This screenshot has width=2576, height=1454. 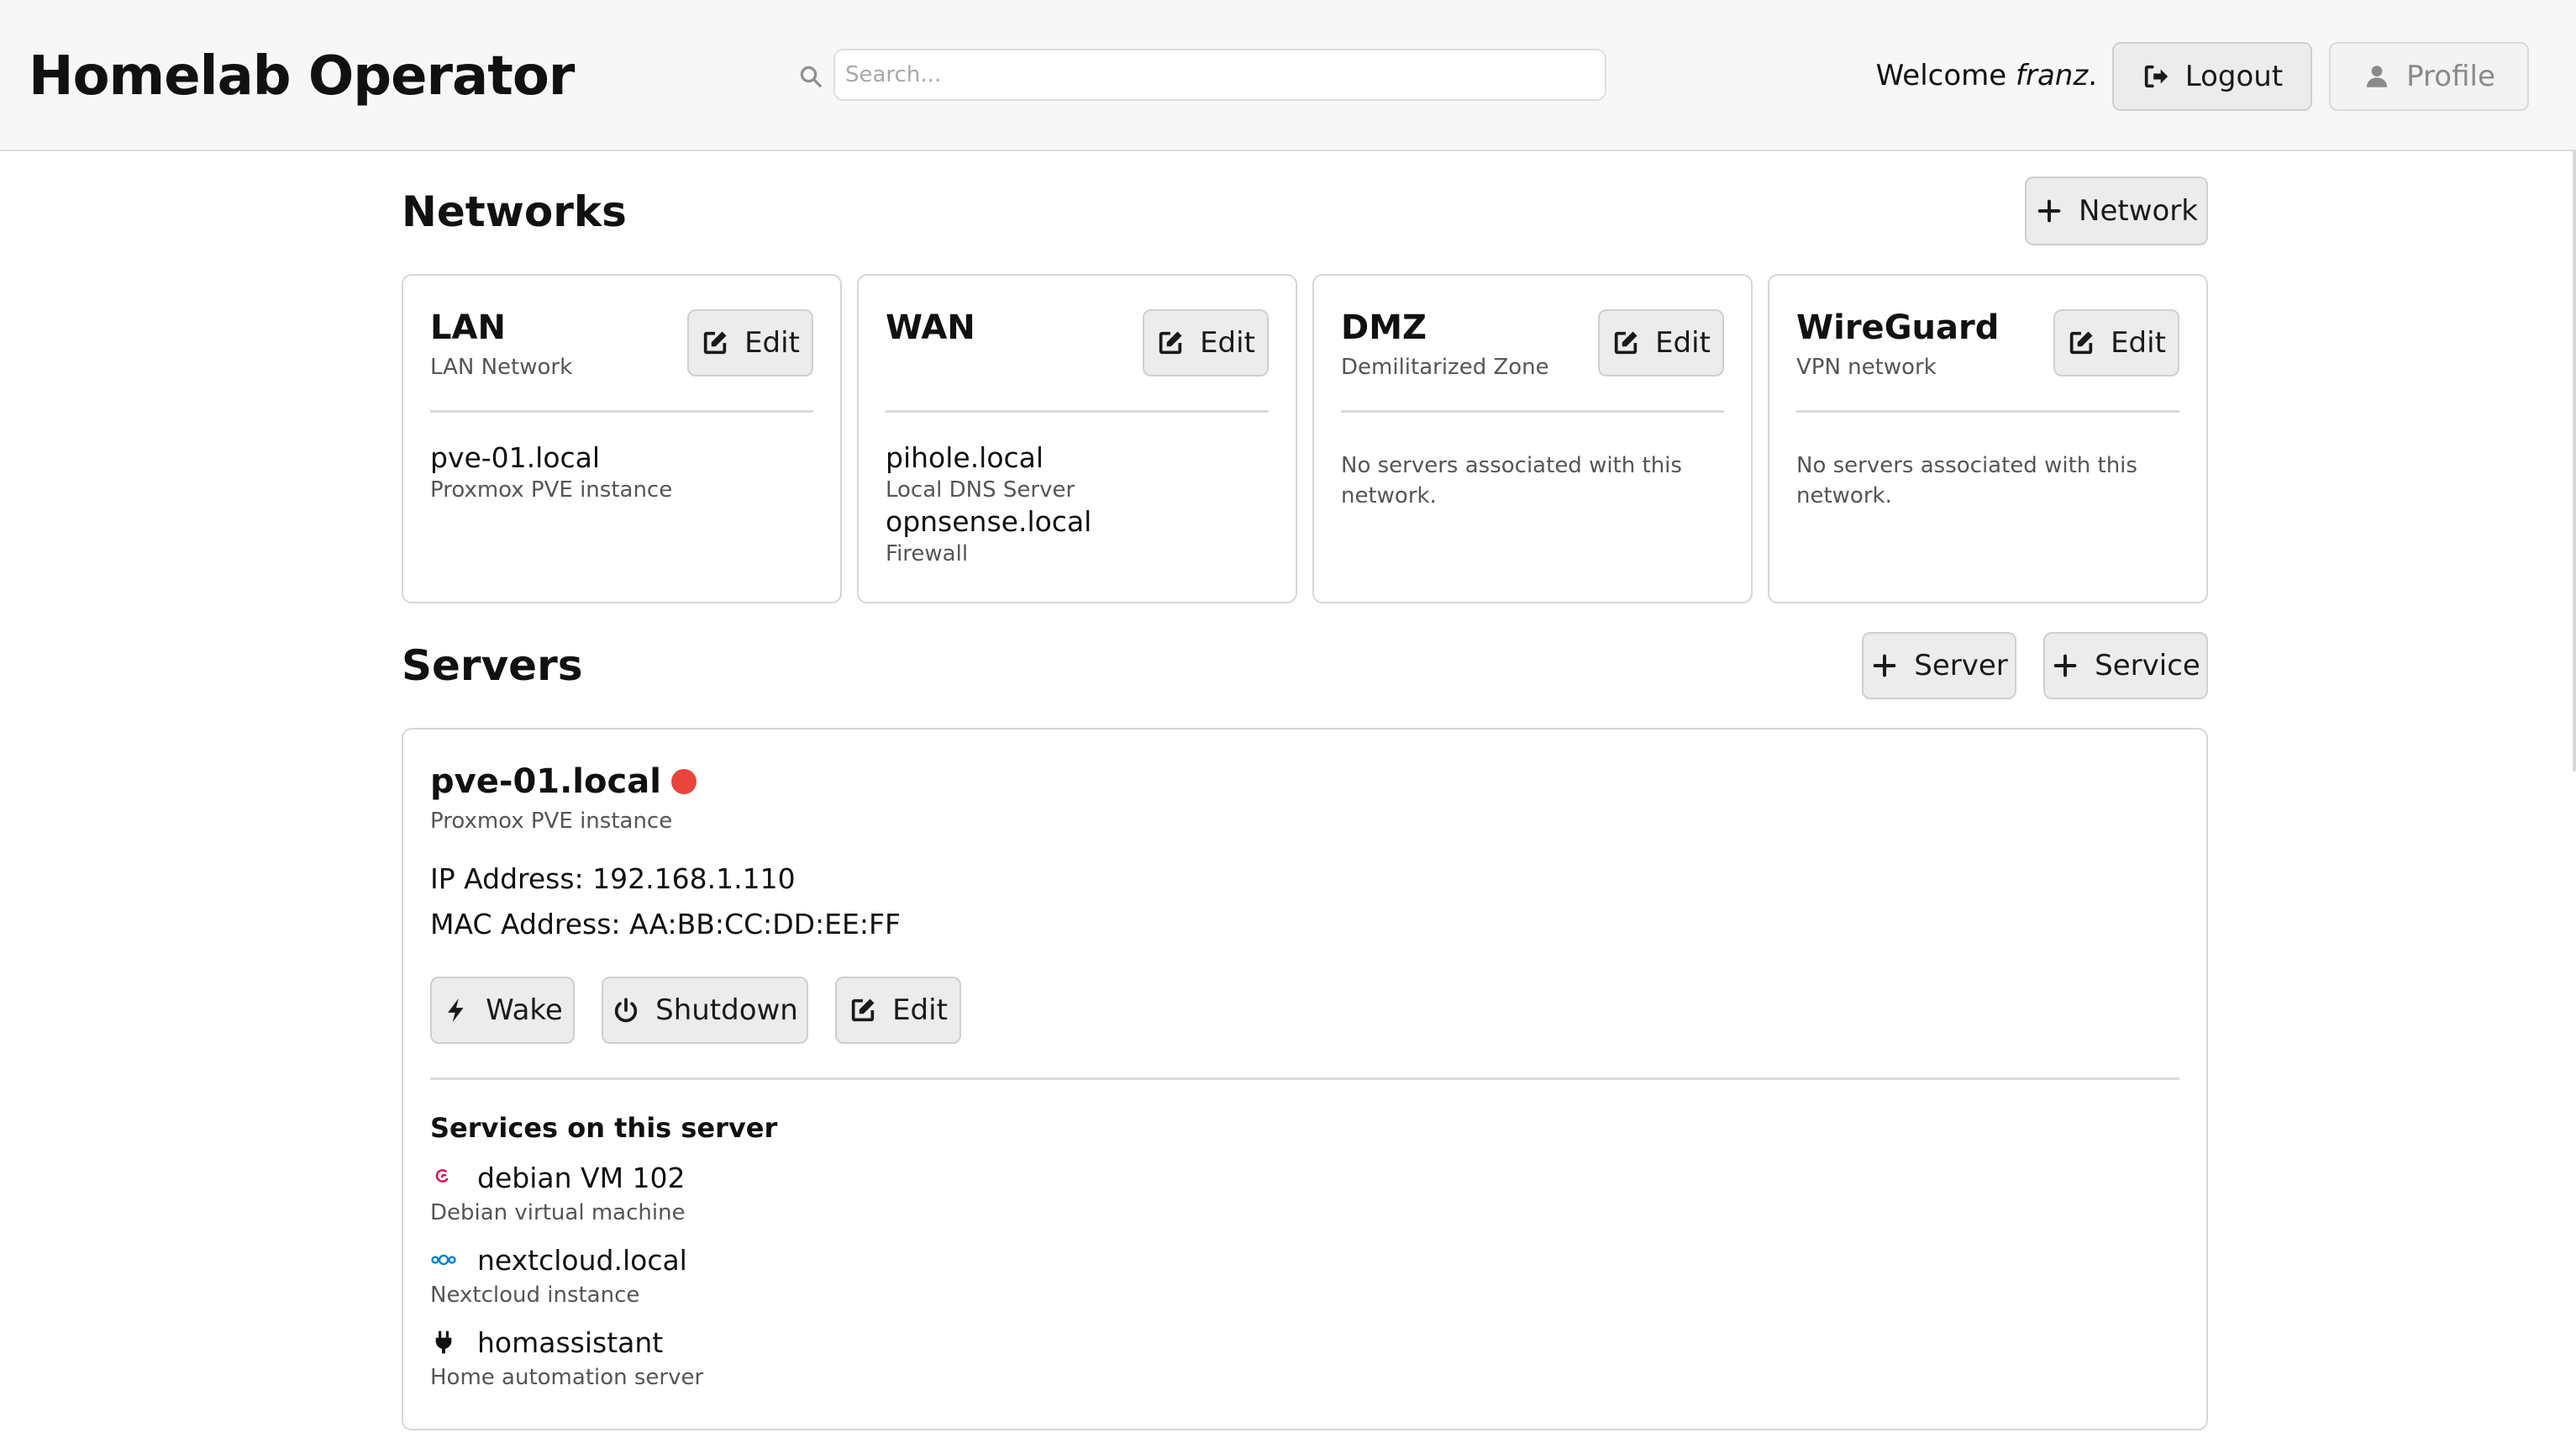 I want to click on scrollbar, so click(x=2574, y=461).